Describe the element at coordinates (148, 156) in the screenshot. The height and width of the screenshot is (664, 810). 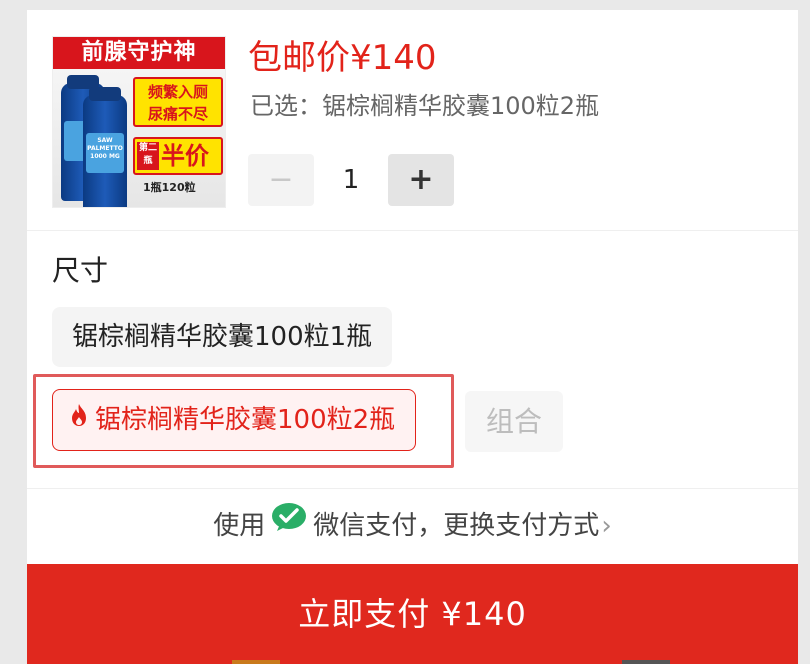
I see `thumb-half-tag: 第二瓶` at that location.